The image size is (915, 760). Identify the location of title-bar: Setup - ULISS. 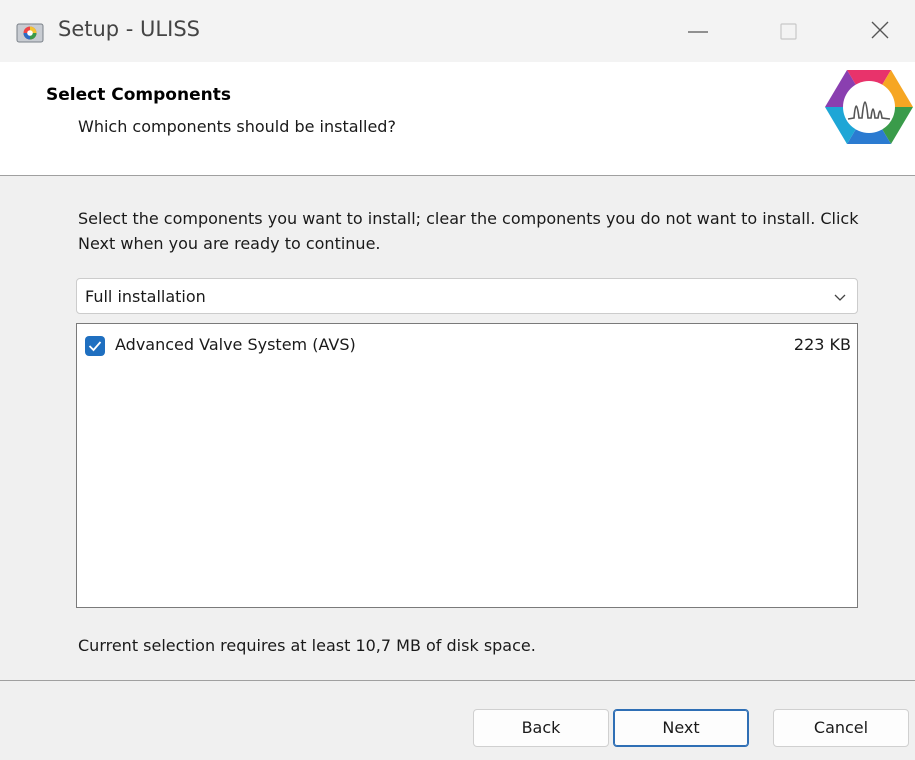
(457, 31).